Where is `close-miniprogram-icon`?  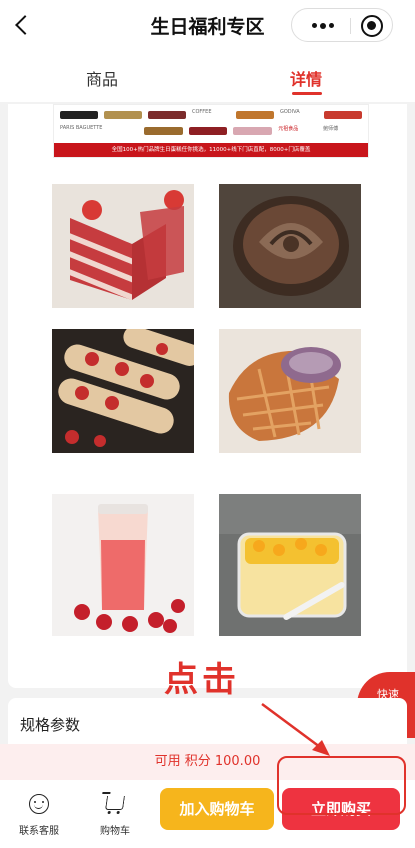
close-miniprogram-icon is located at coordinates (372, 26).